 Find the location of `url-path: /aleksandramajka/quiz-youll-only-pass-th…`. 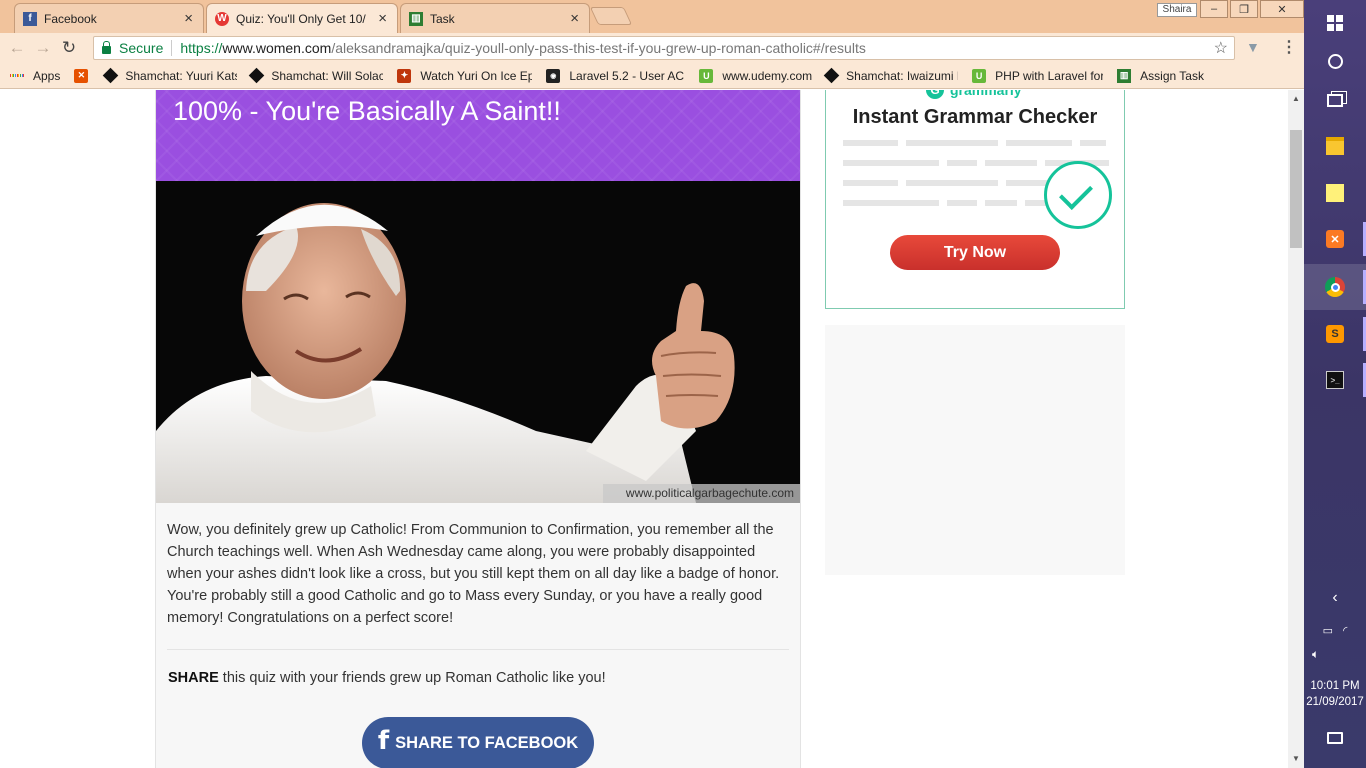

url-path: /aleksandramajka/quiz-youll-only-pass-th… is located at coordinates (598, 48).